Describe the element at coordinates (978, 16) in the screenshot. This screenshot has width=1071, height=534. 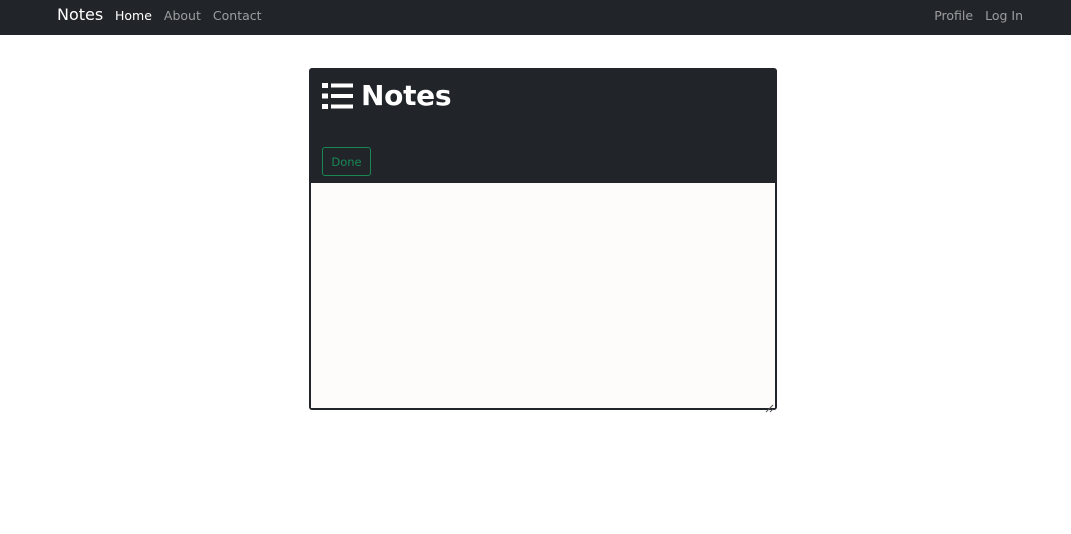
I see `nav-right-links: Profile Log In` at that location.